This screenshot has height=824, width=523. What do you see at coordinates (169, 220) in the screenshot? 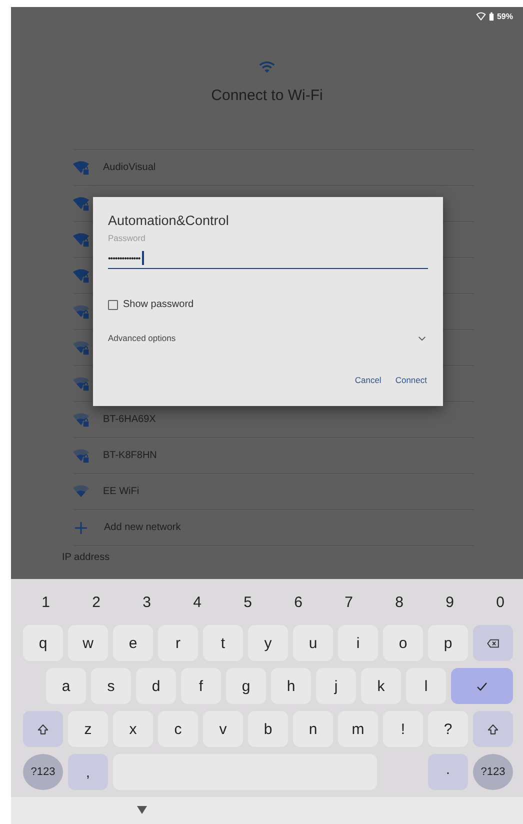
I see `dialog-title: Automation&Control` at bounding box center [169, 220].